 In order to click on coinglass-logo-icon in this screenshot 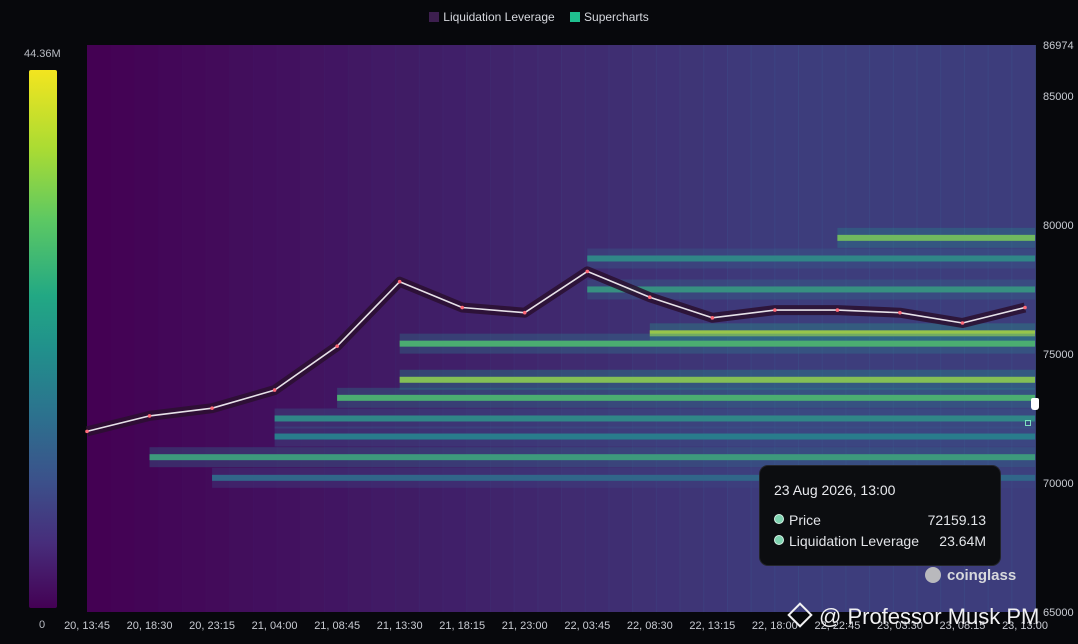, I will do `click(933, 575)`.